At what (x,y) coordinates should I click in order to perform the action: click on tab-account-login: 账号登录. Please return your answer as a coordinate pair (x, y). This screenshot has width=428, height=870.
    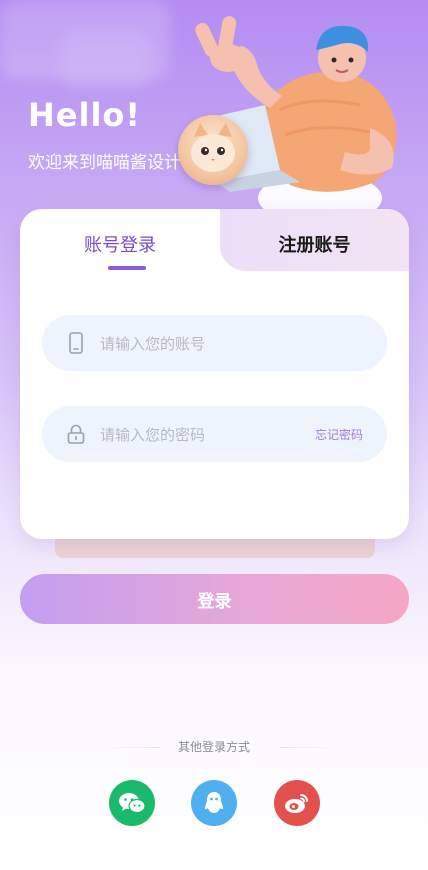
    Looking at the image, I should click on (120, 241).